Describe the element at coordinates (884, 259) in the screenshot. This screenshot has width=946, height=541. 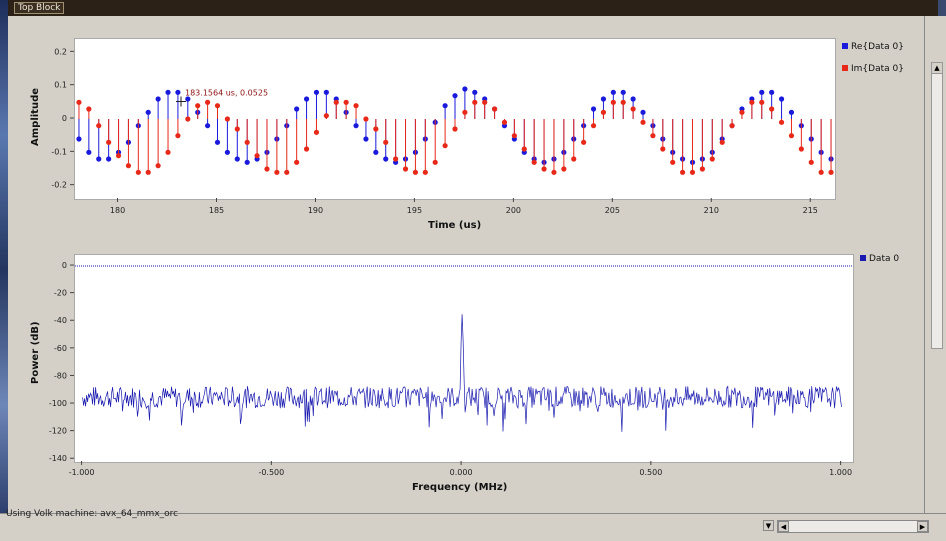
I see `legend-data0-label: Data 0` at that location.